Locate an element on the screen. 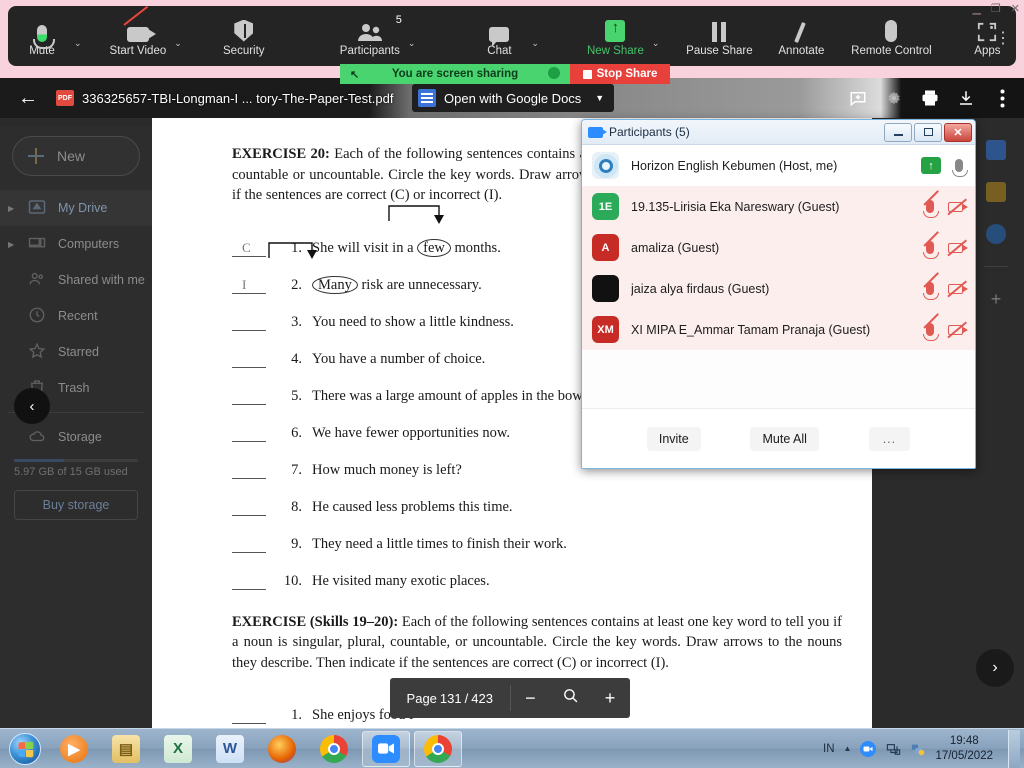 Image resolution: width=1024 pixels, height=768 pixels. page-indicator: Page 131 / 423 is located at coordinates (450, 698).